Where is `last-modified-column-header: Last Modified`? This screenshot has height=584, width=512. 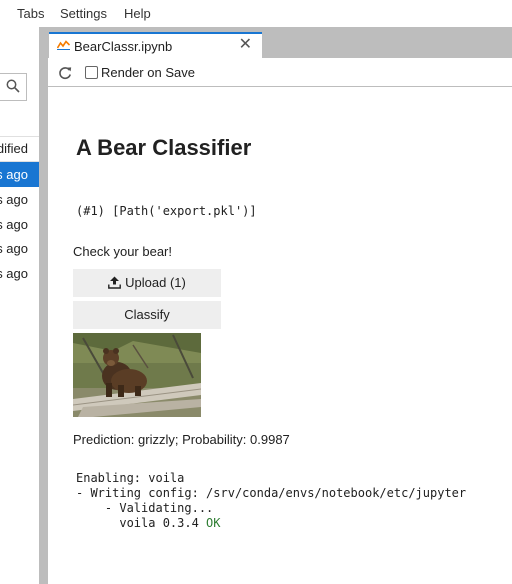
last-modified-column-header: Last Modified is located at coordinates (19, 149).